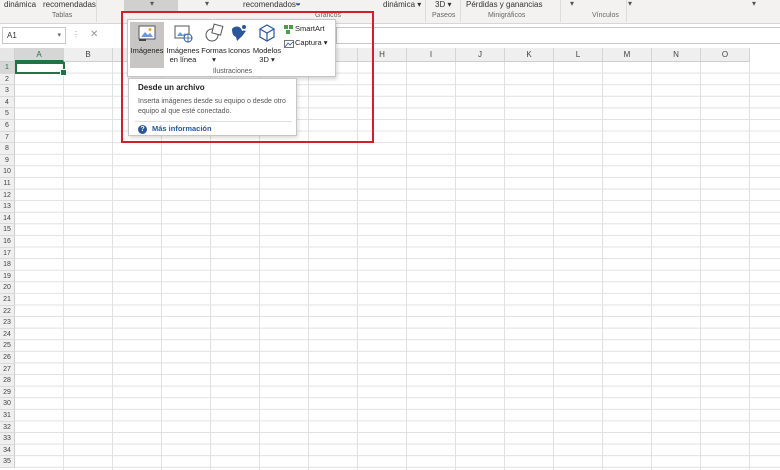 The height and width of the screenshot is (470, 780). Describe the element at coordinates (12, 35) in the screenshot. I see `name-box-value: A1` at that location.